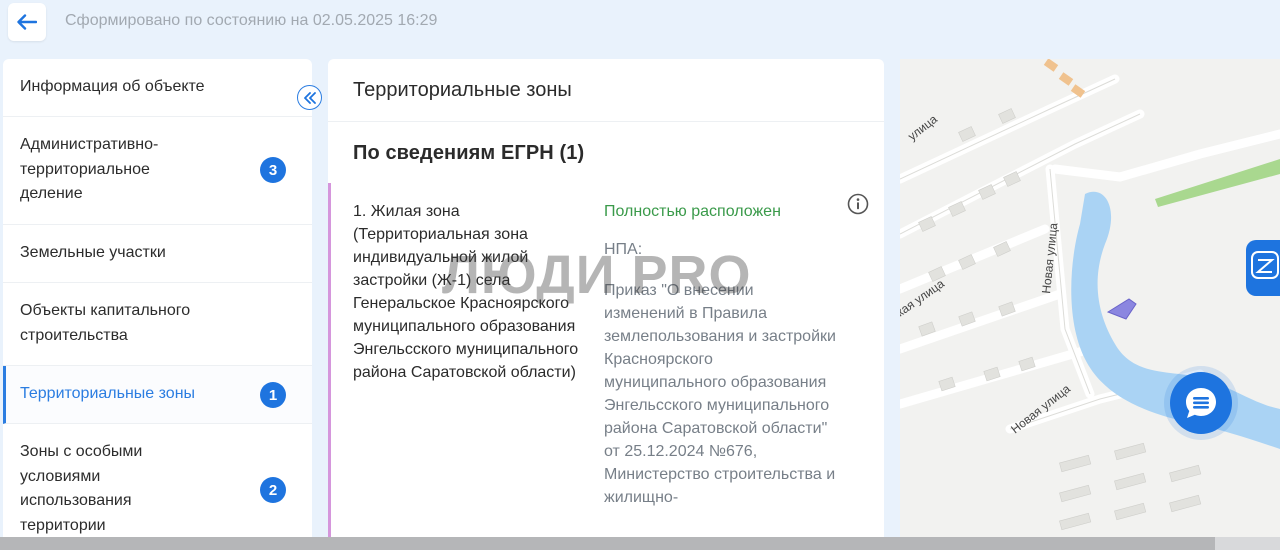 Image resolution: width=1280 pixels, height=550 pixels. I want to click on count-badge: 3, so click(273, 170).